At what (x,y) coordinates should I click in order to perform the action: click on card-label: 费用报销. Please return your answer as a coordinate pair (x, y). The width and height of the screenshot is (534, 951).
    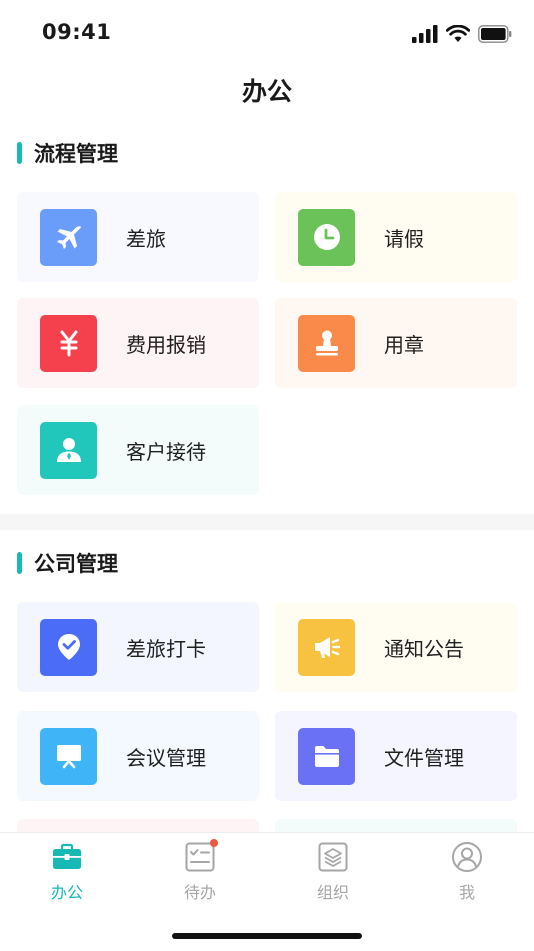
    Looking at the image, I should click on (166, 344).